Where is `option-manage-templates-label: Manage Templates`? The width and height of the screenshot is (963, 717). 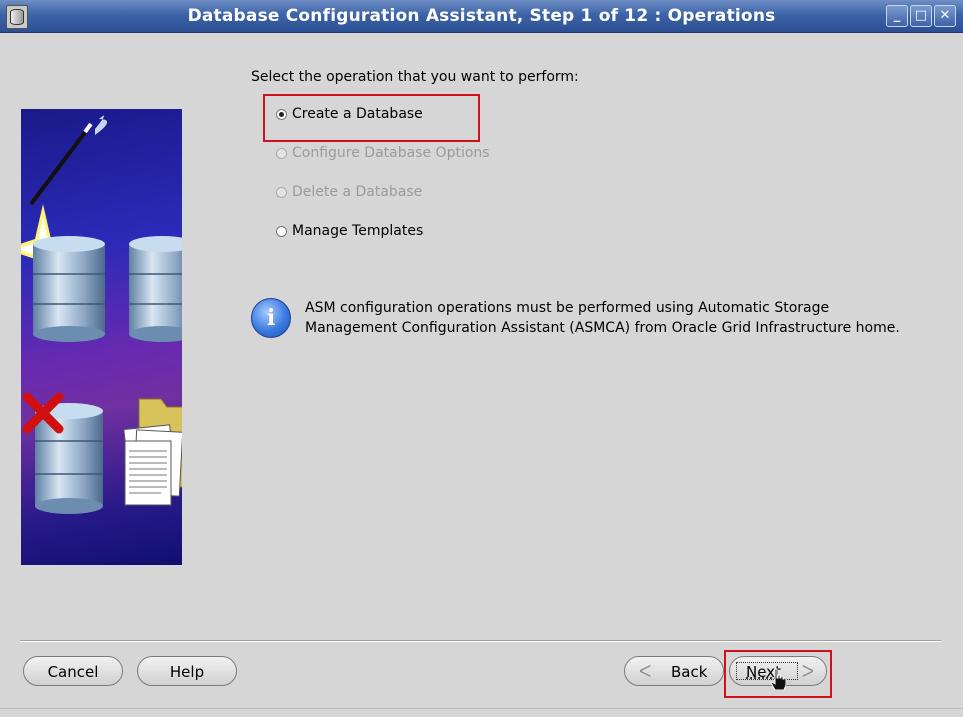
option-manage-templates-label: Manage Templates is located at coordinates (357, 231).